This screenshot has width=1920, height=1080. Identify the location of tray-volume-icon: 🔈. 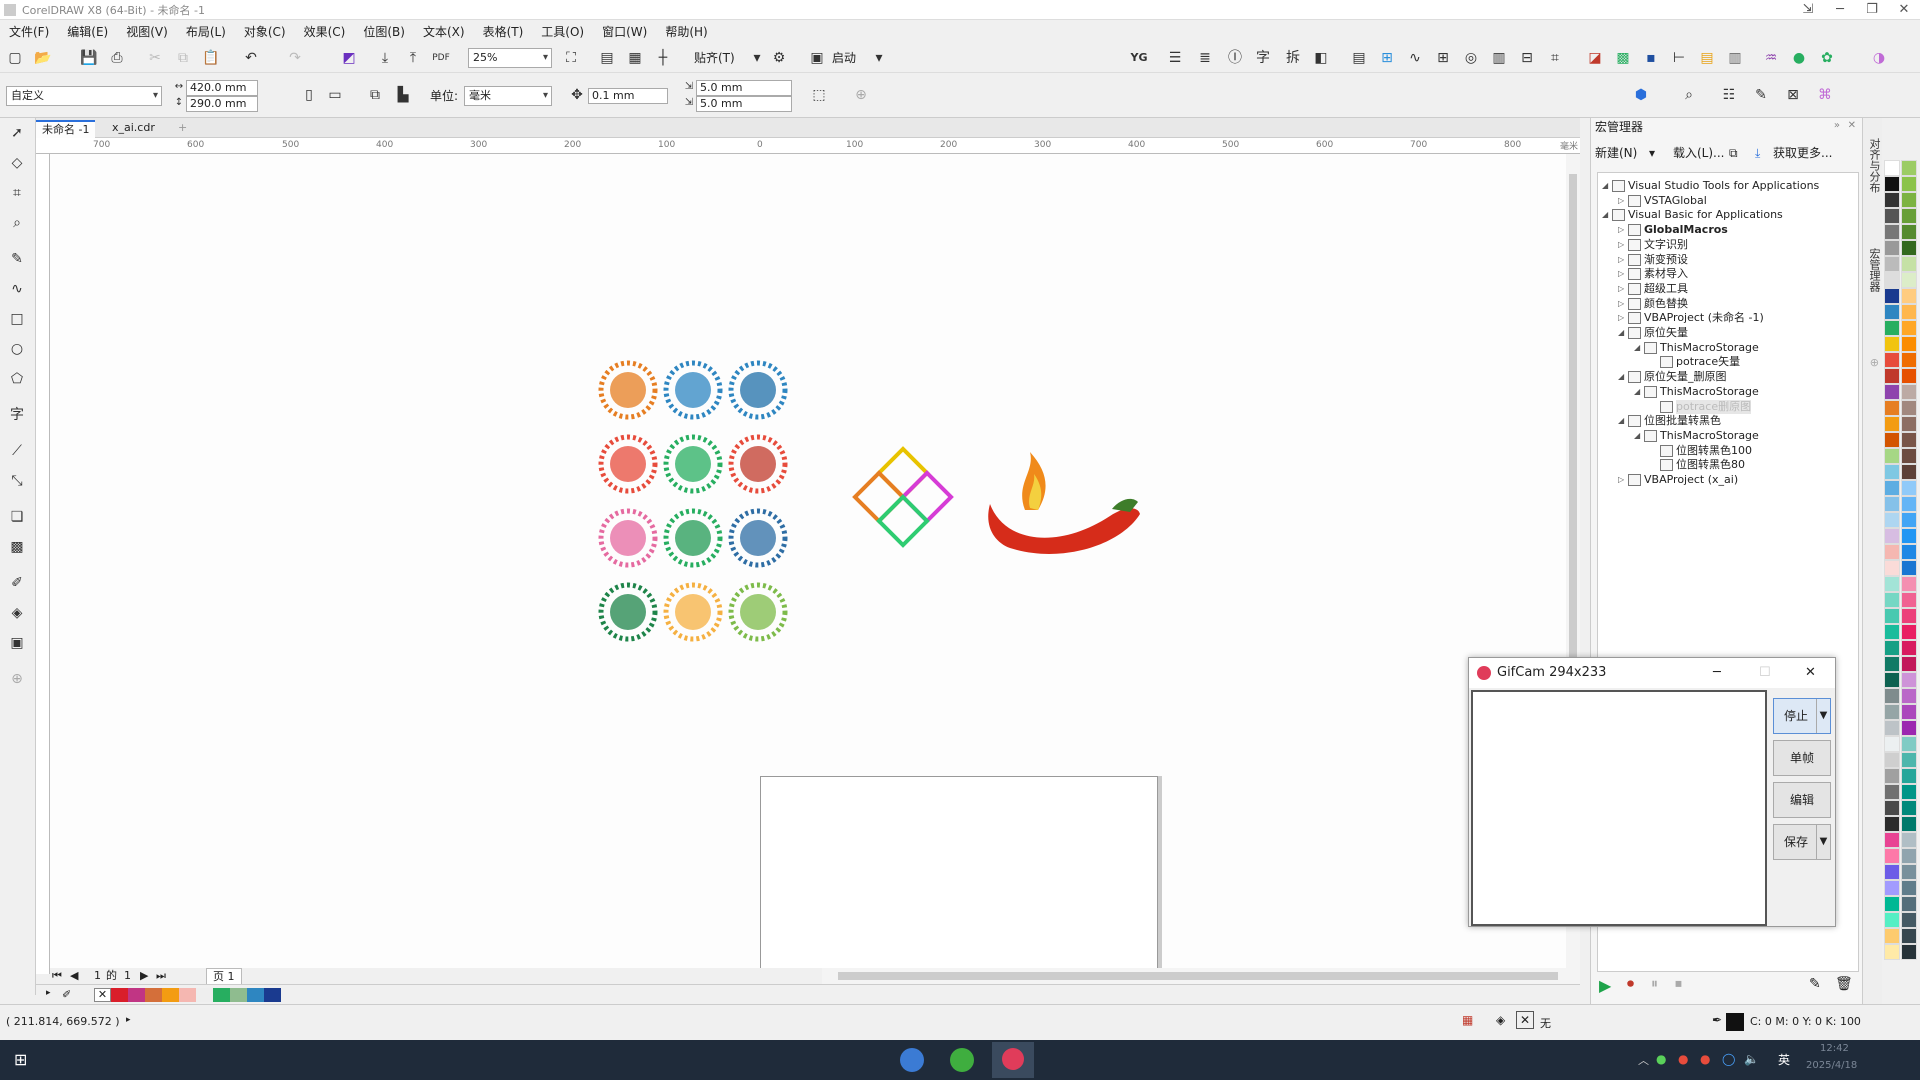
(1751, 1059).